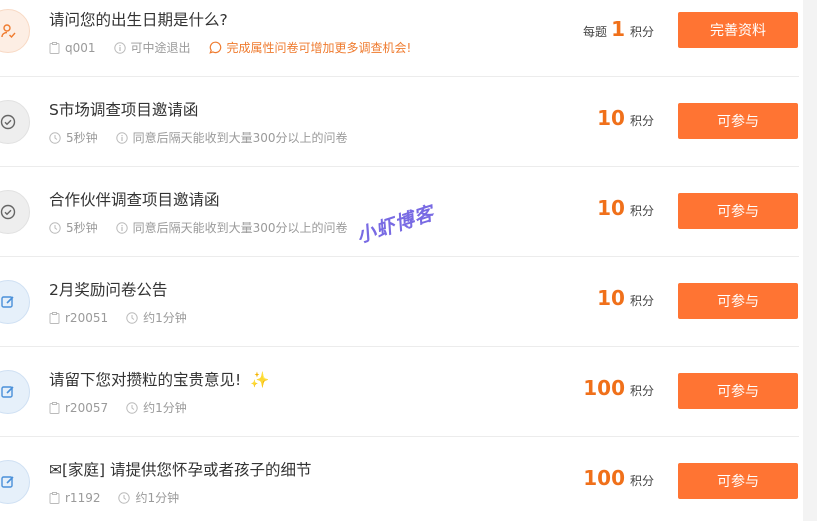 This screenshot has height=526, width=817. I want to click on survey-id: q001, so click(72, 48).